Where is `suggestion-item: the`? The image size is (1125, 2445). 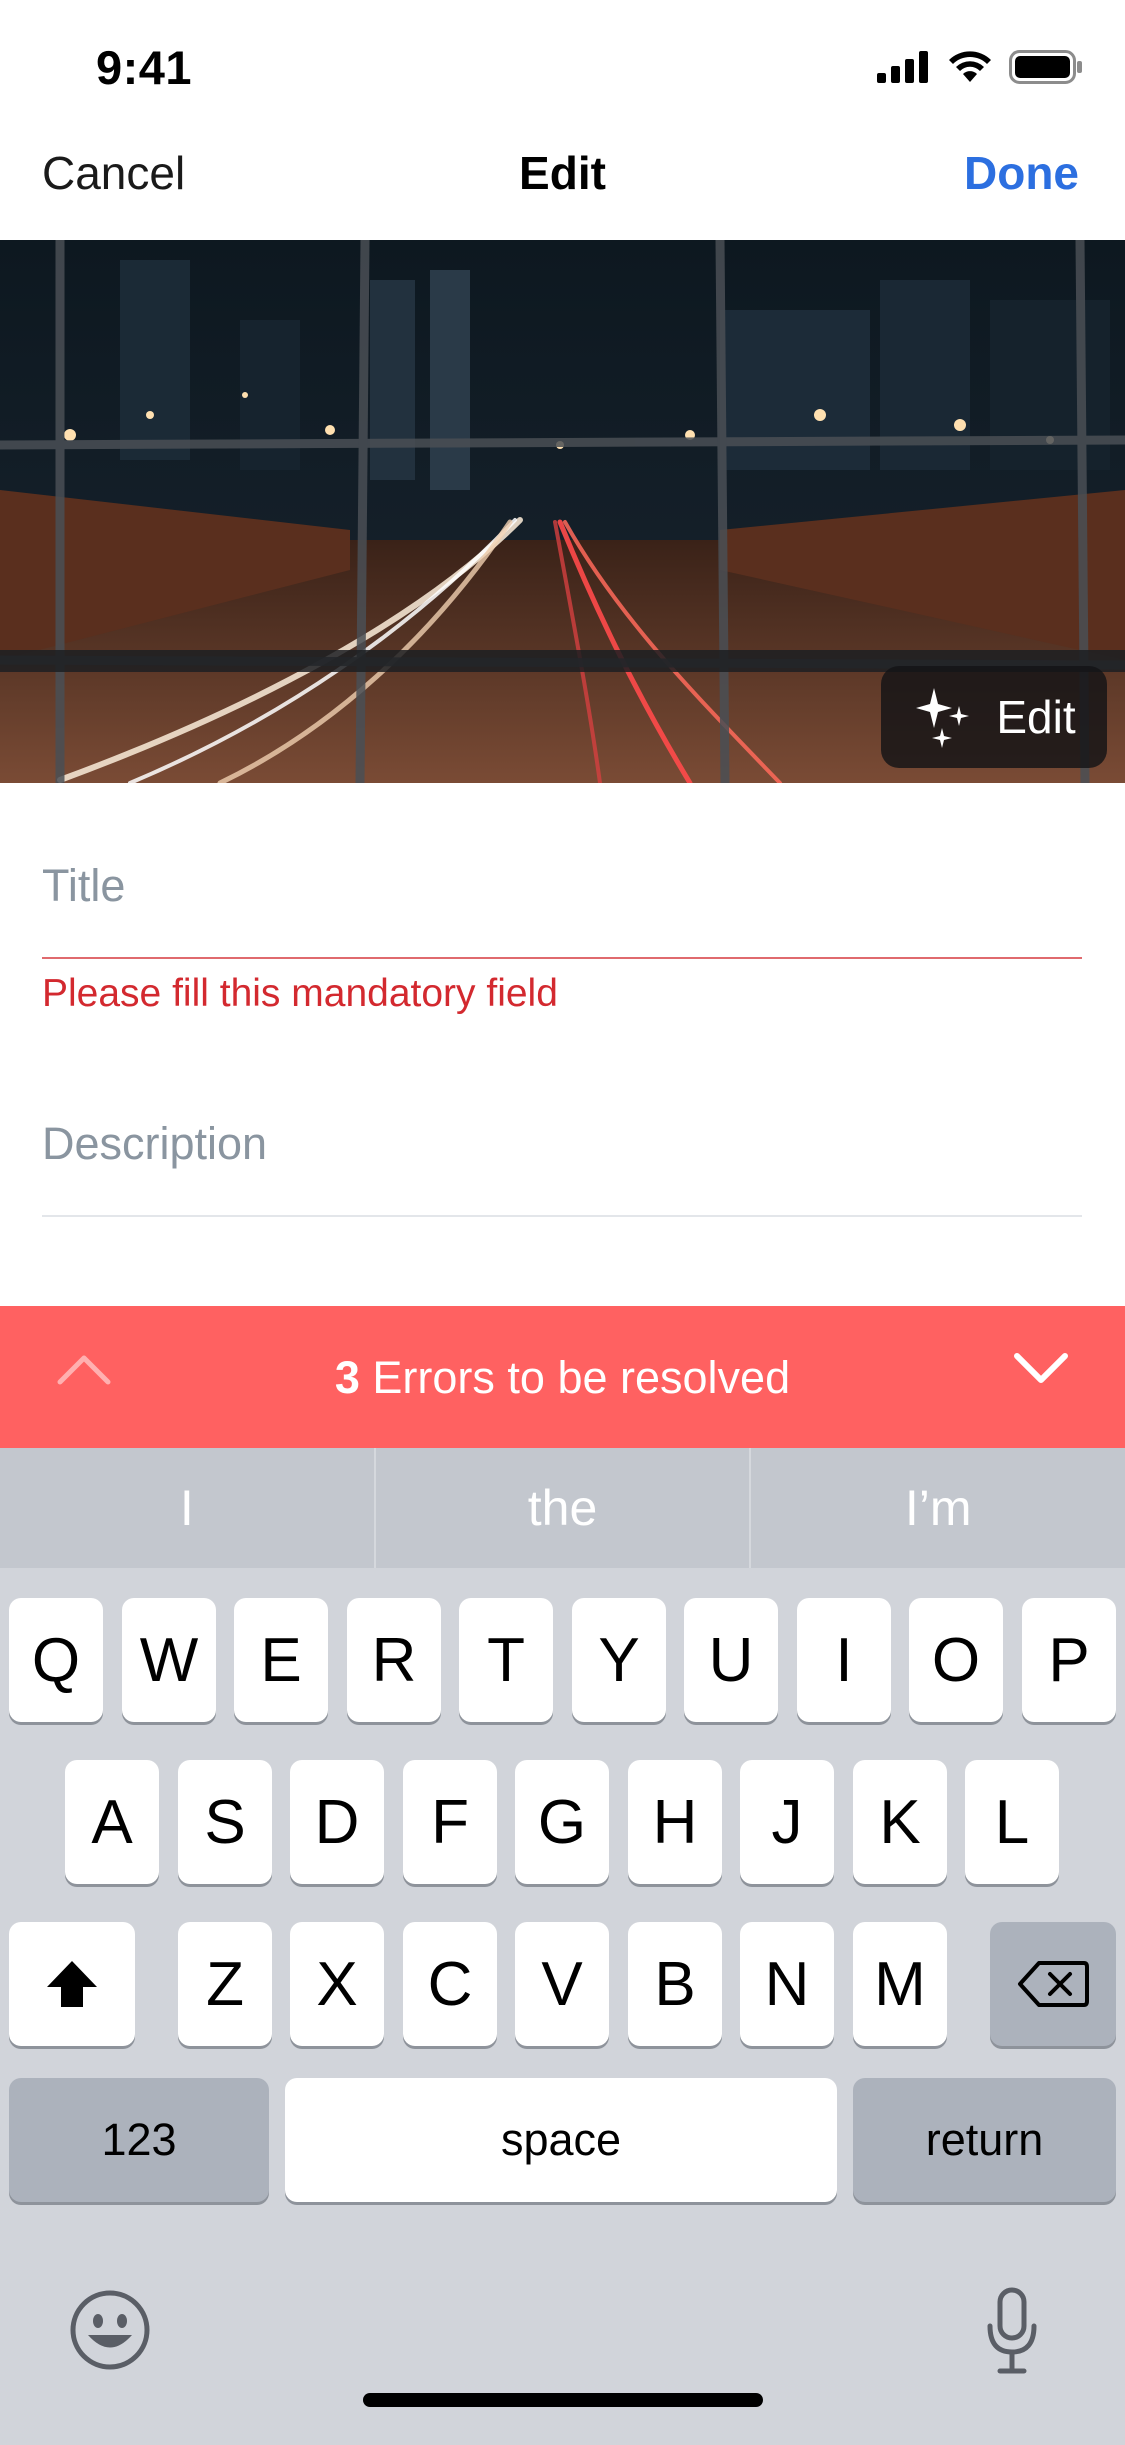
suggestion-item: the is located at coordinates (563, 1508).